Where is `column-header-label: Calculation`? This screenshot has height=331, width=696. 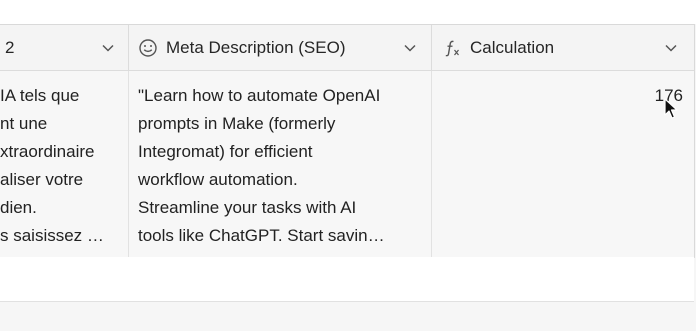 column-header-label: Calculation is located at coordinates (512, 47).